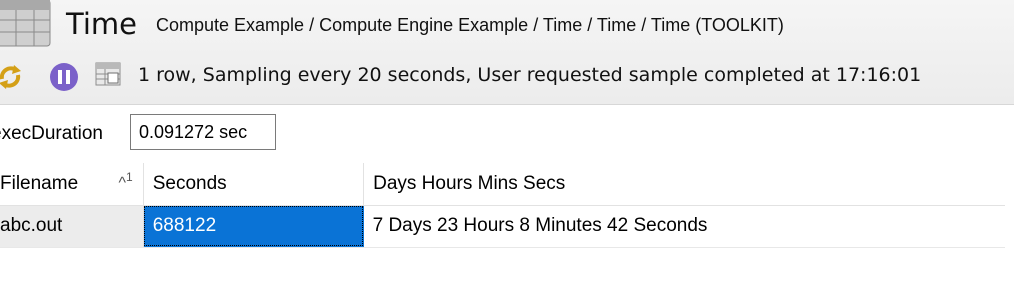  I want to click on column-header-label: Days Hours Mins Secs, so click(469, 183).